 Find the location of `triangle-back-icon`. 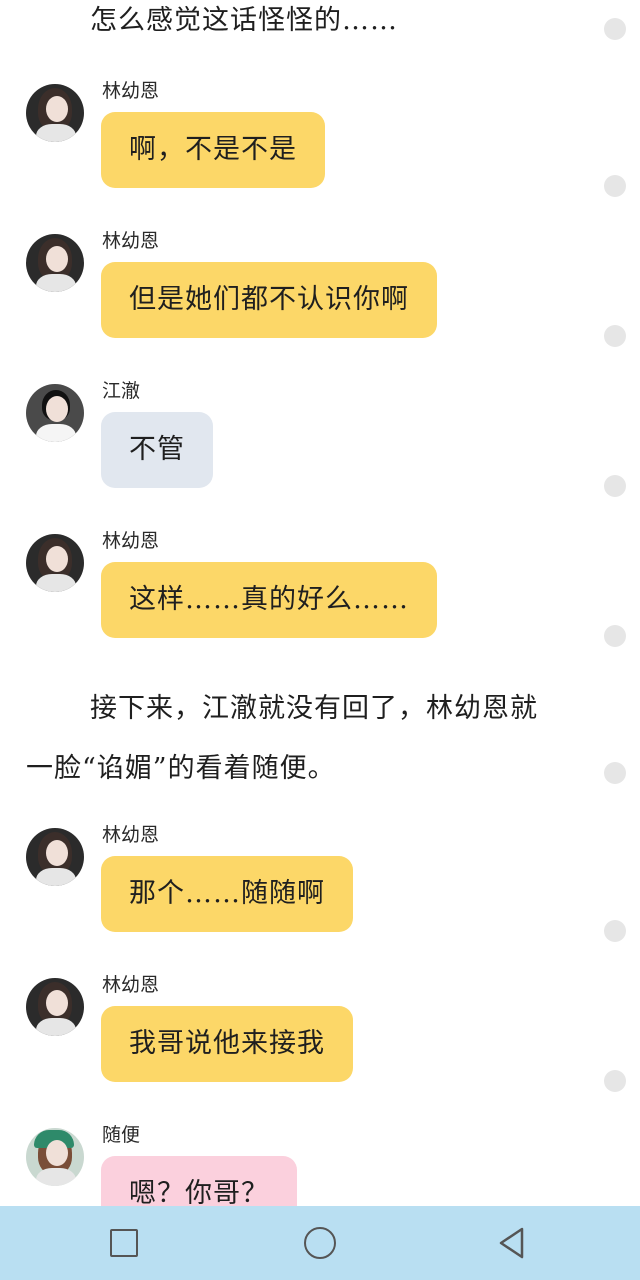

triangle-back-icon is located at coordinates (511, 1243).